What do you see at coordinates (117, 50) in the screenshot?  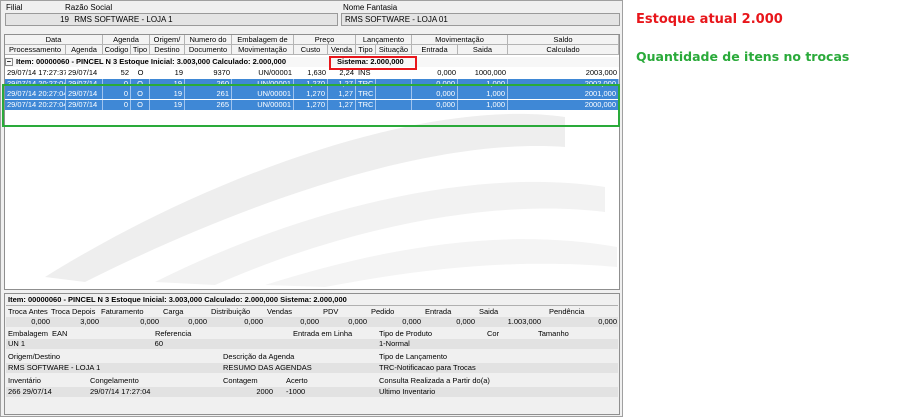 I see `column-header: Codigo` at bounding box center [117, 50].